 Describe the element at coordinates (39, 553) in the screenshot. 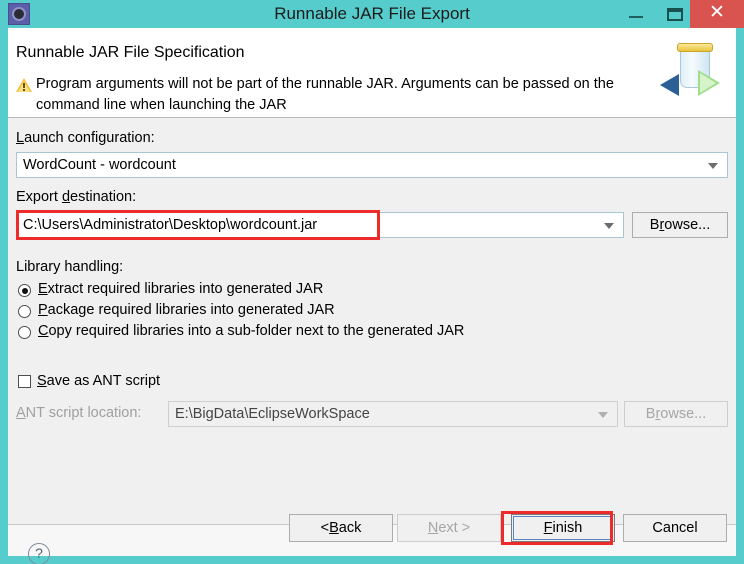

I see `help-icon: ?` at that location.